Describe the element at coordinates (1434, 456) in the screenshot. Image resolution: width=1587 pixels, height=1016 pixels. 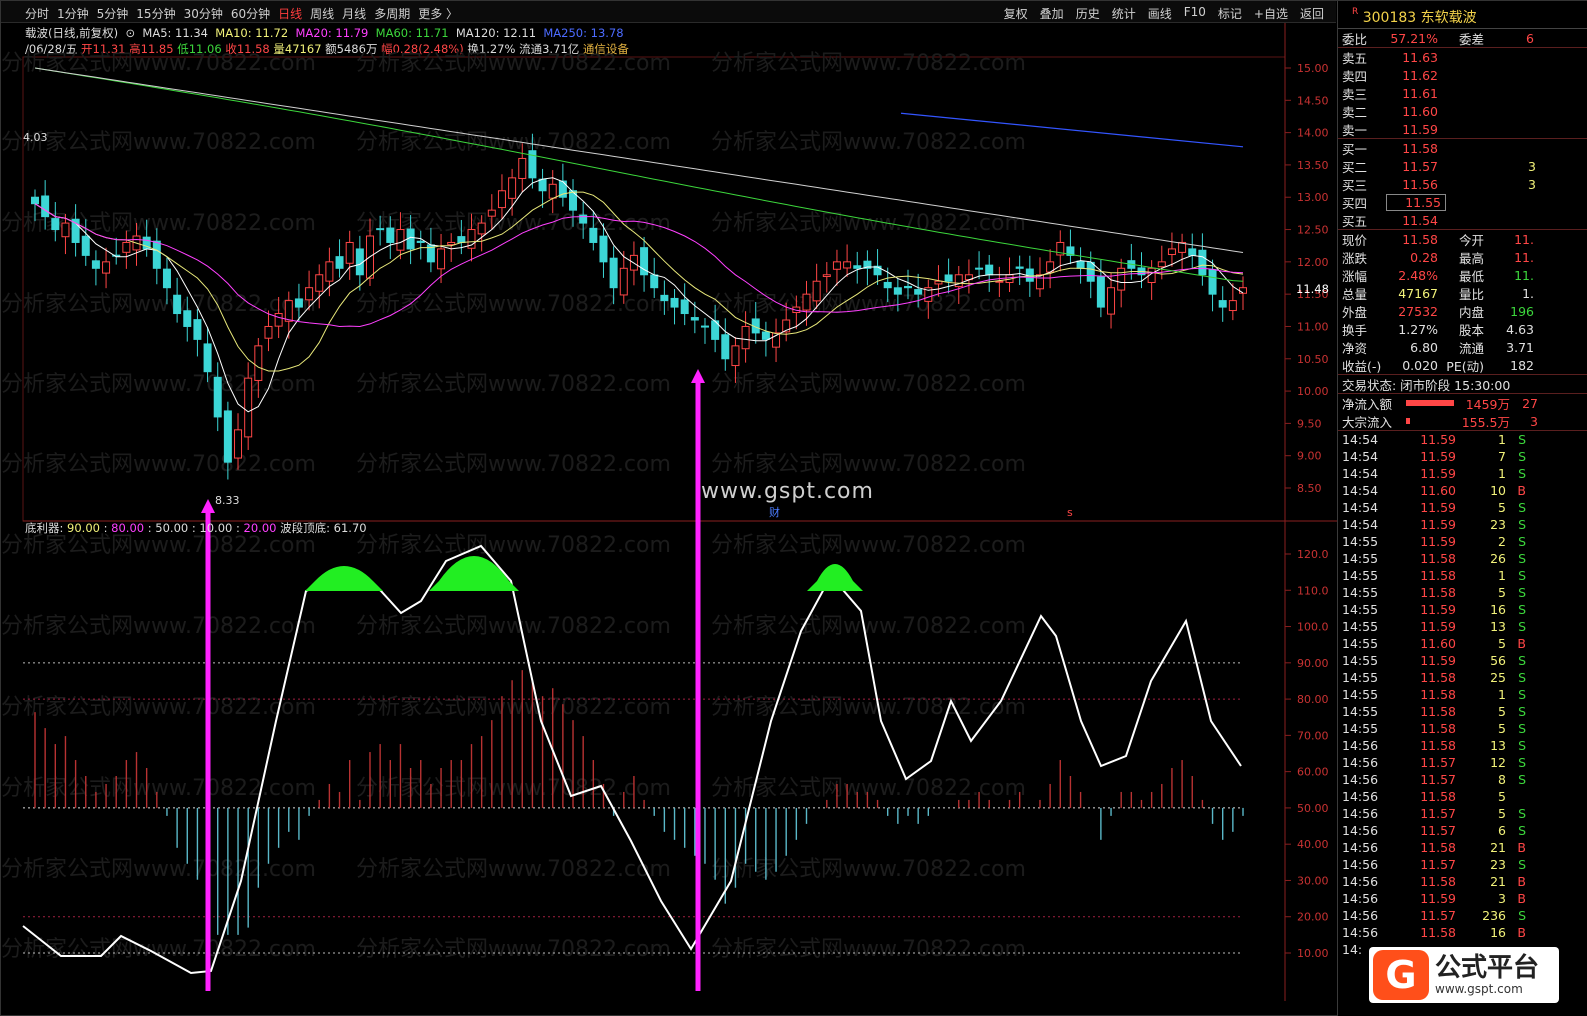
I see `tick-row: 14:54 11.59 7 S` at that location.